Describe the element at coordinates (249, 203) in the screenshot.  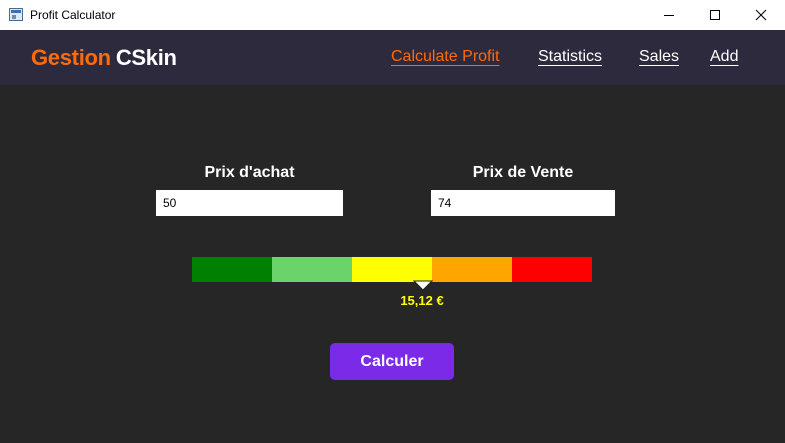
I see `purchase-price-input` at that location.